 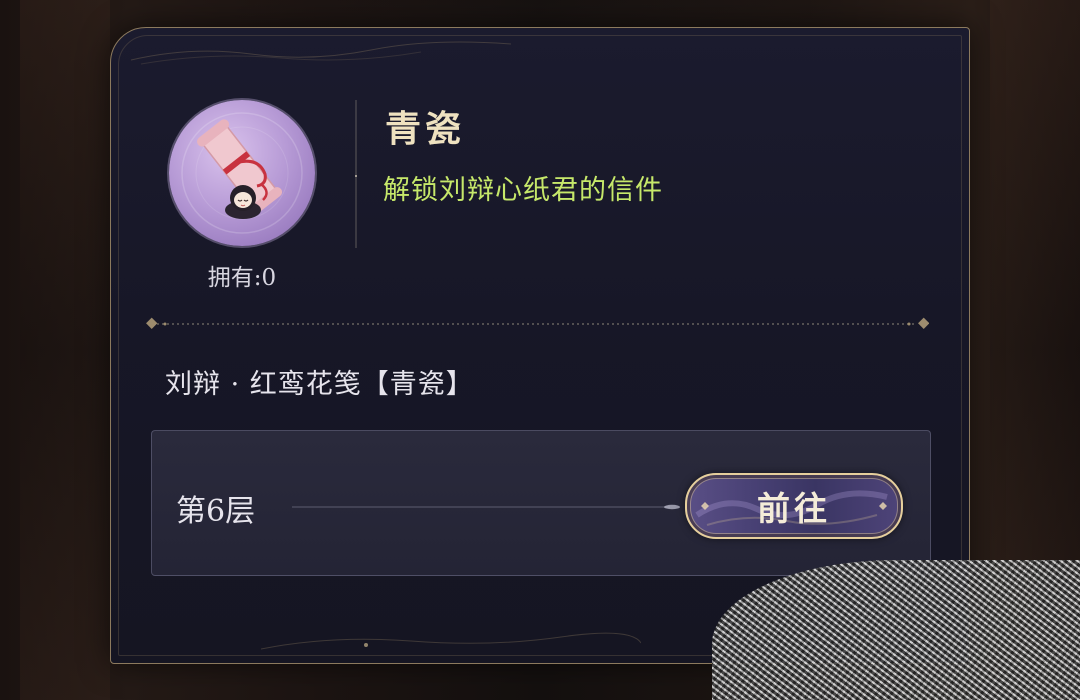 I want to click on top-wave-ornament, so click(x=321, y=53).